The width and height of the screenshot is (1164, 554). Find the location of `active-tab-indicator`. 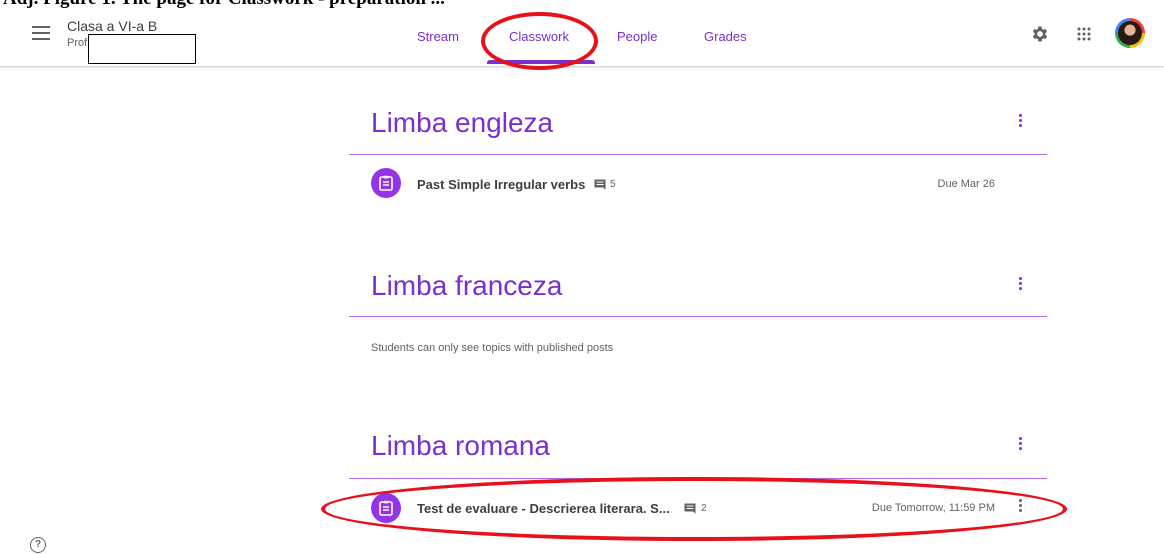

active-tab-indicator is located at coordinates (541, 62).